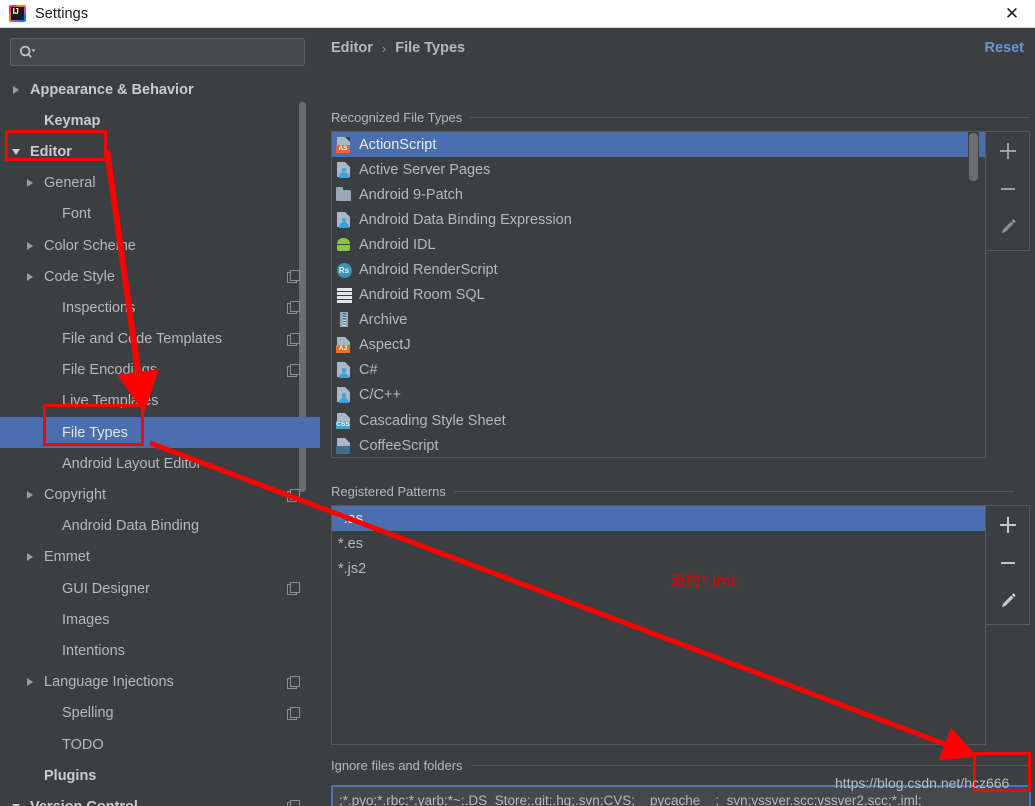 This screenshot has width=1035, height=806. What do you see at coordinates (160, 557) in the screenshot?
I see `sidebar-item-emmet: Emmet` at bounding box center [160, 557].